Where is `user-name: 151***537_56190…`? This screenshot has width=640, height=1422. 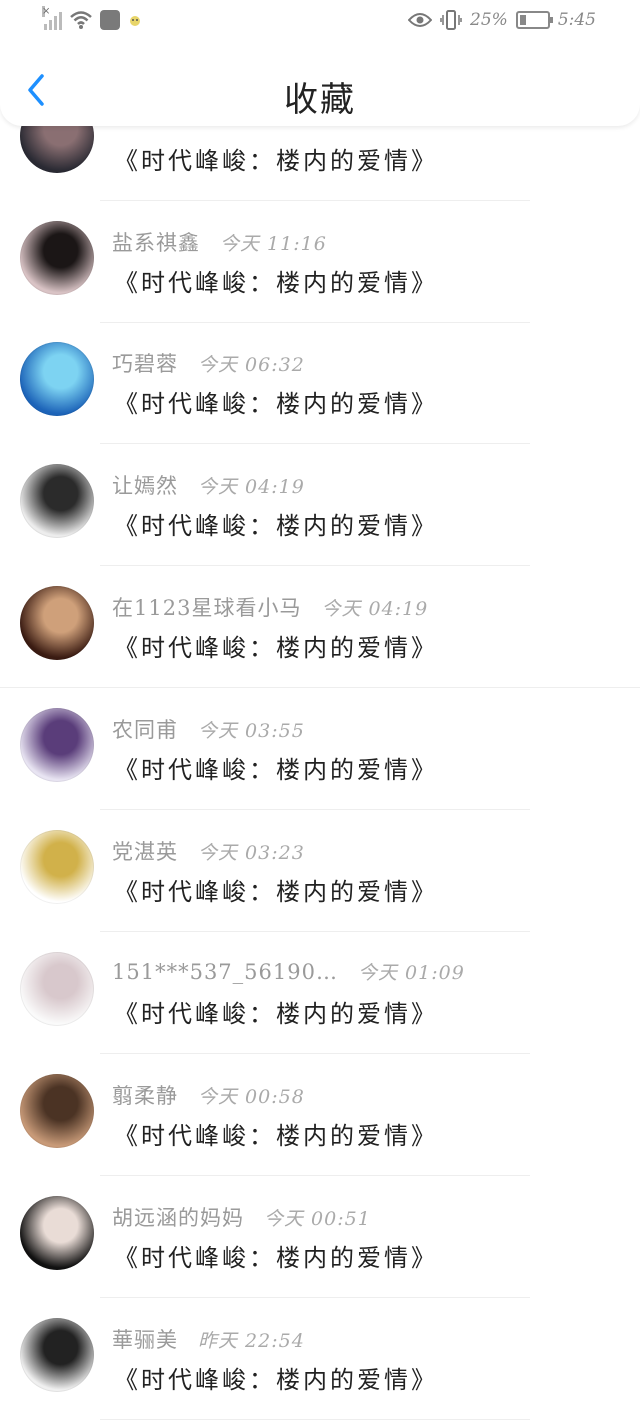 user-name: 151***537_56190… is located at coordinates (225, 972).